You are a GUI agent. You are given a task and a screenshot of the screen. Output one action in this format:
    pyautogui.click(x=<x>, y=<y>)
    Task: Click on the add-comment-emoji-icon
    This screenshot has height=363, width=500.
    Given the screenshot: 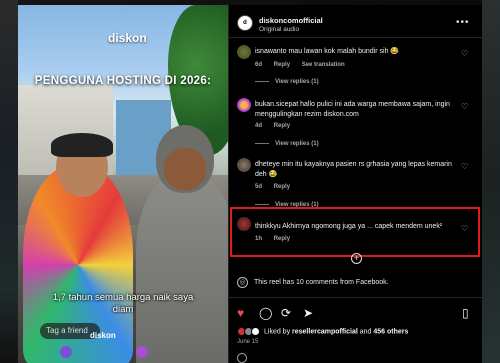 What is the action you would take?
    pyautogui.click(x=242, y=358)
    